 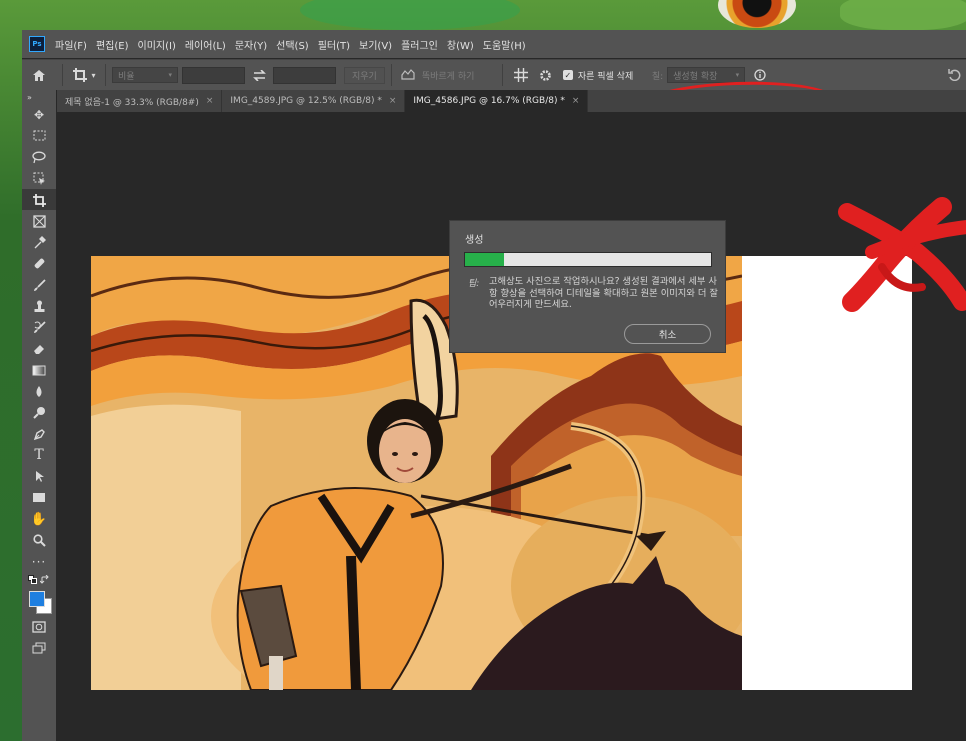 What do you see at coordinates (504, 44) in the screenshot?
I see `menu-help: 도움말(H)` at bounding box center [504, 44].